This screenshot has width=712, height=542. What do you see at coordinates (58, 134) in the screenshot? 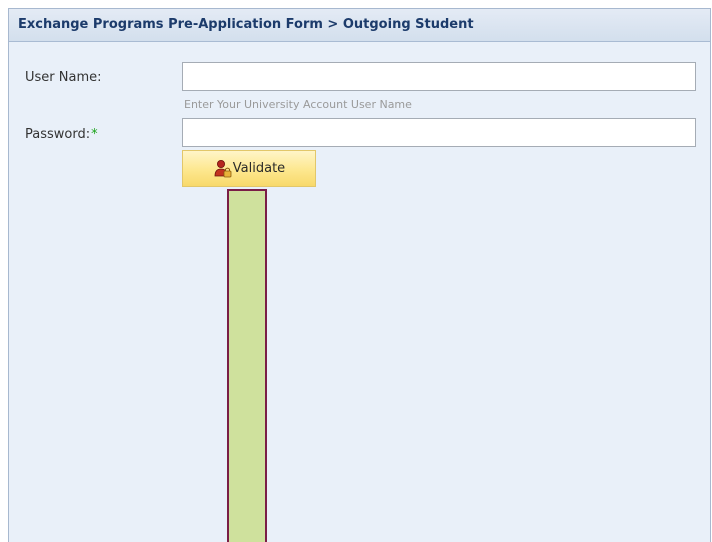
I see `password-label-text: Password:` at bounding box center [58, 134].